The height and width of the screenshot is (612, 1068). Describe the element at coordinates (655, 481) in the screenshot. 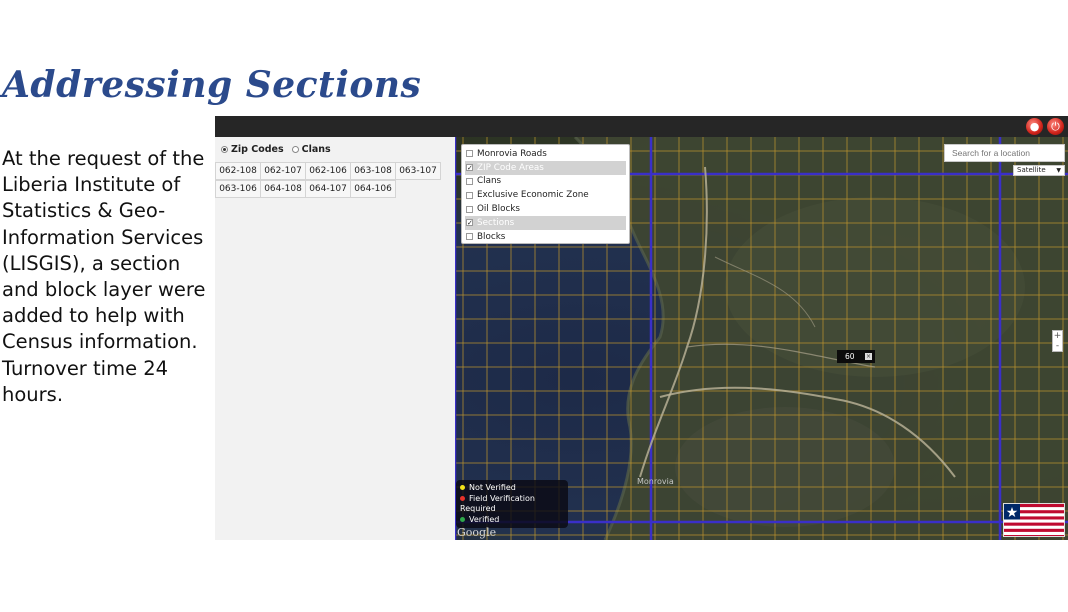

I see `place-label-monrovia: Monrovia` at that location.